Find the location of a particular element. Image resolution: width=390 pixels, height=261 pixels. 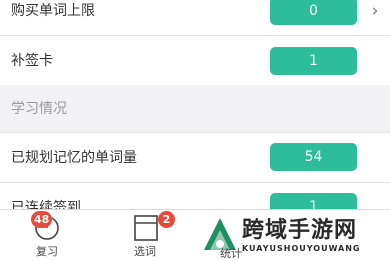

tab-label: 复习 is located at coordinates (47, 251).